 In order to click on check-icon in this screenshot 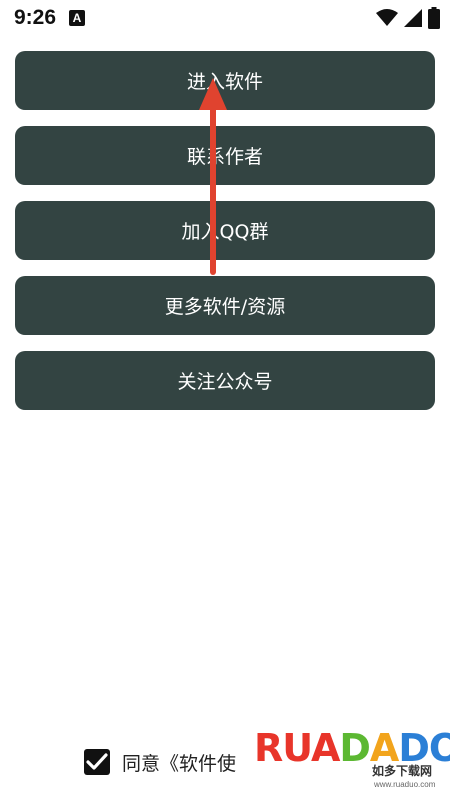, I will do `click(97, 761)`.